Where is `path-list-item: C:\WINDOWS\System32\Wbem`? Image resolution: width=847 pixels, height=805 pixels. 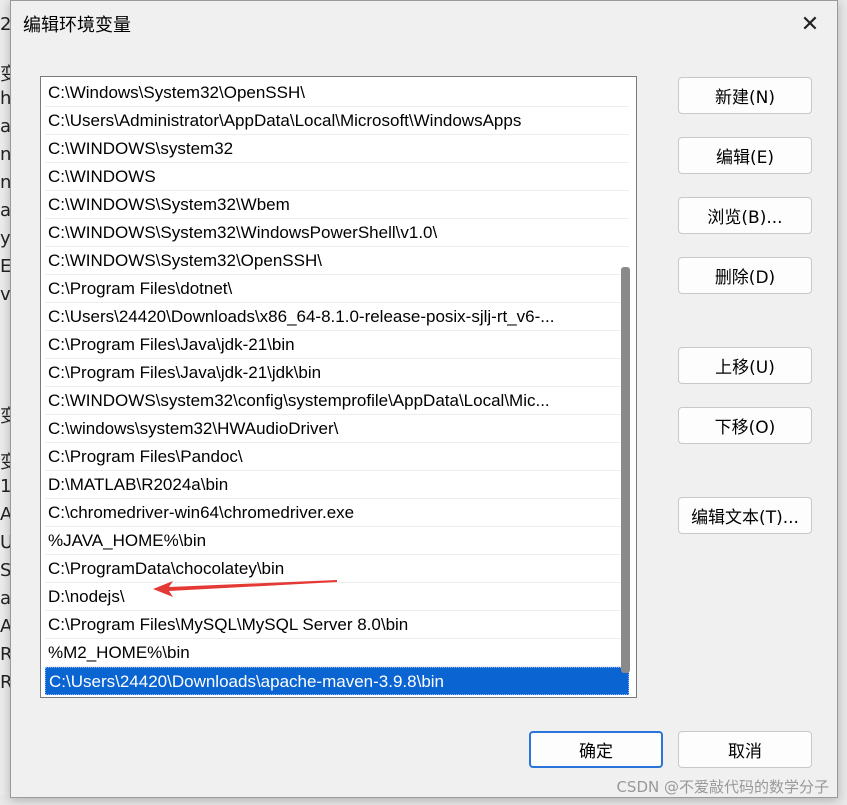
path-list-item: C:\WINDOWS\System32\Wbem is located at coordinates (337, 205).